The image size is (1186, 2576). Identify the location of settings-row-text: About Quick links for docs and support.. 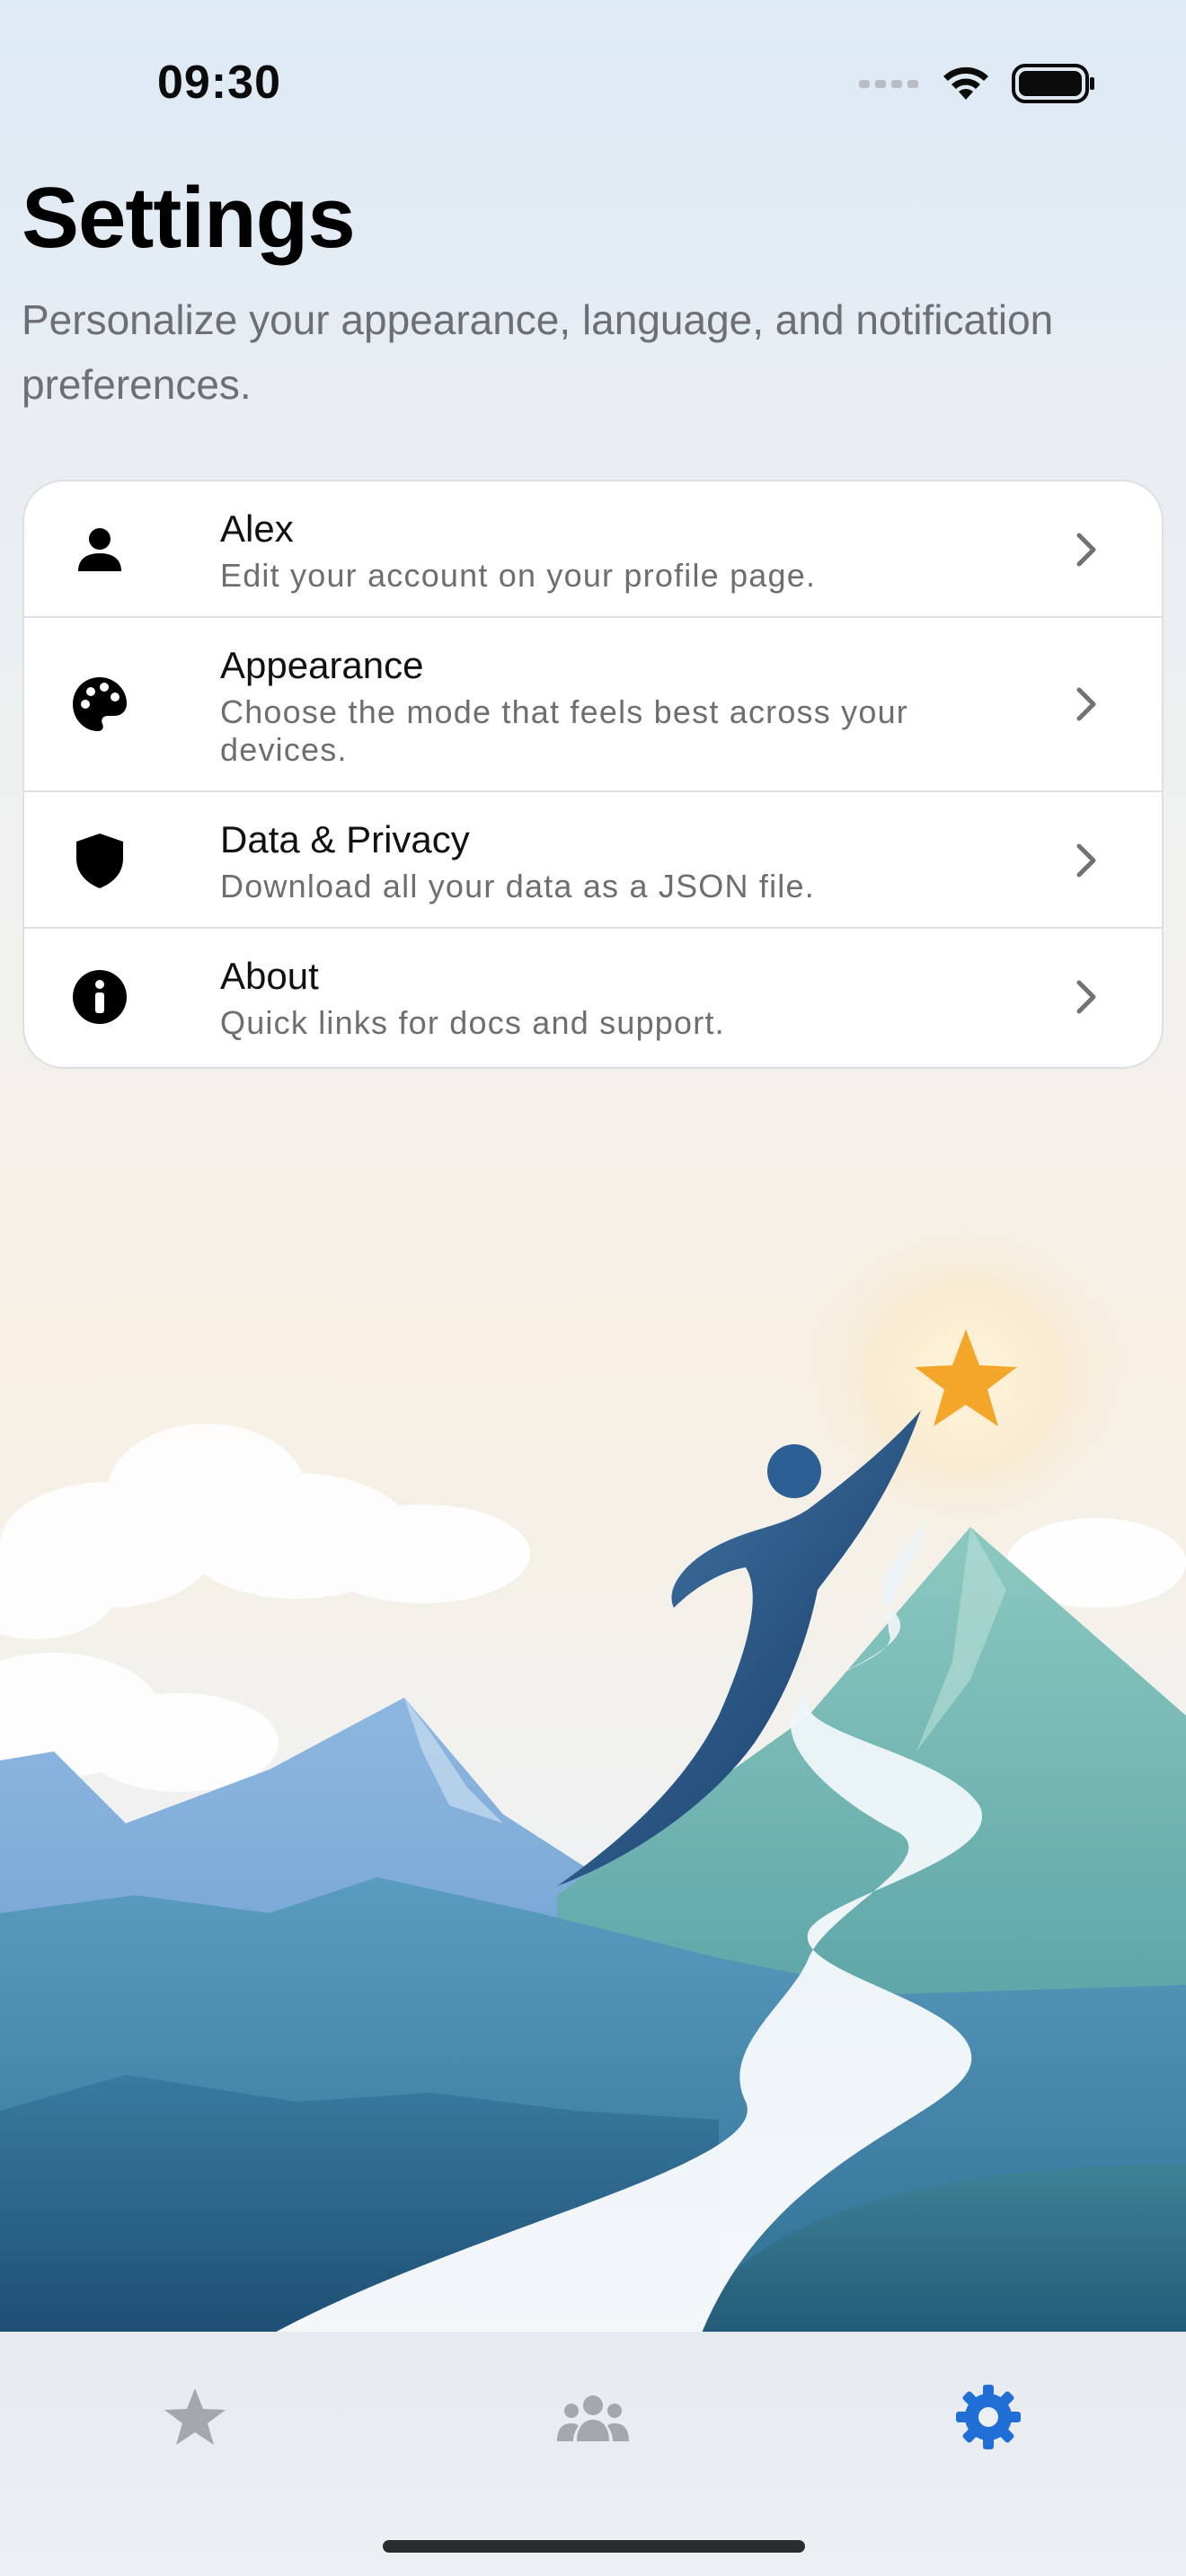
(615, 997).